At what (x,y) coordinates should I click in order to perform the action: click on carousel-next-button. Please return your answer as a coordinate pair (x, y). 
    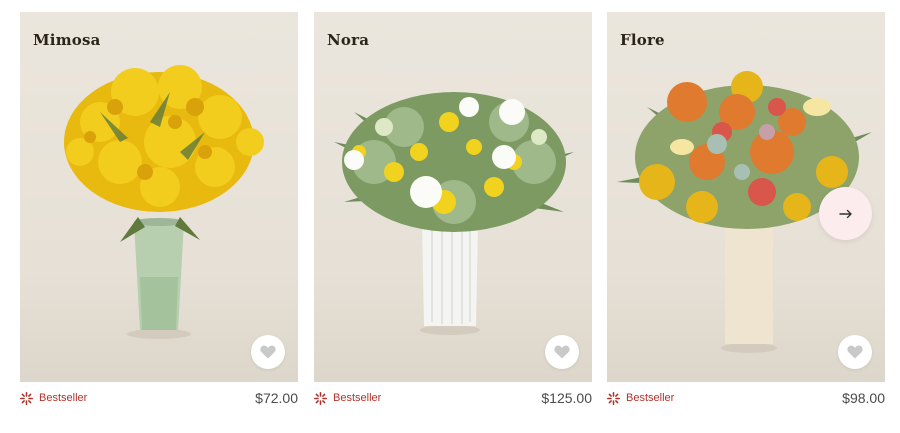
    Looking at the image, I should click on (845, 213).